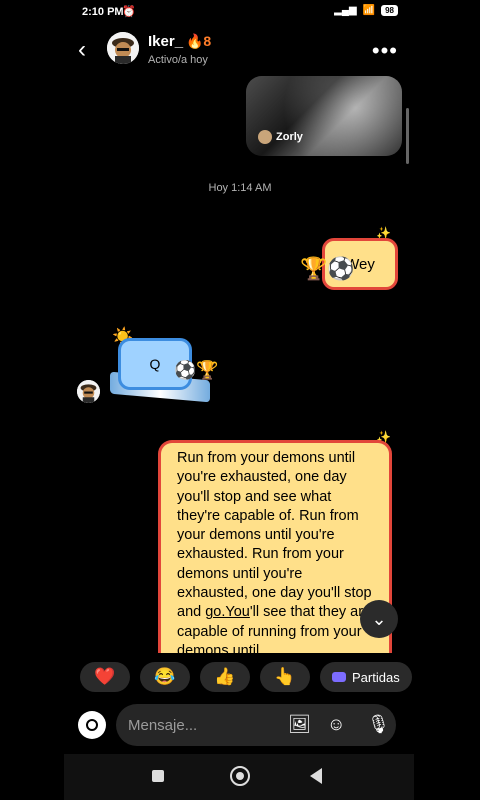 This screenshot has width=480, height=800. I want to click on laugh-icon: 😂, so click(165, 676).